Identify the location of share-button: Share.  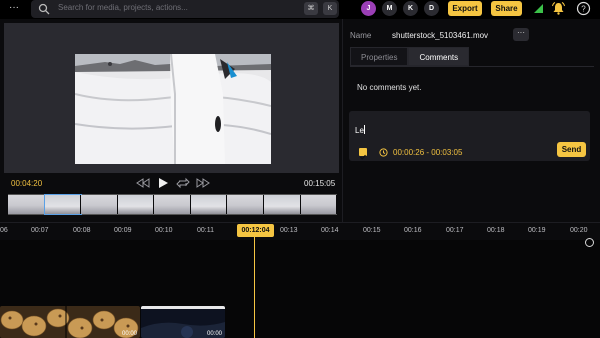
(506, 8).